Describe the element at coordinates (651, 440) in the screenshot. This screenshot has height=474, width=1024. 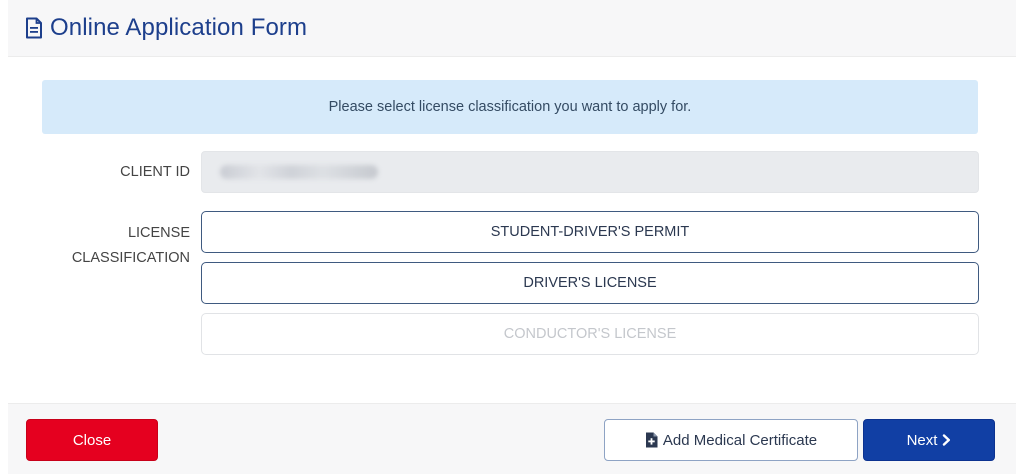
I see `medical-file-icon` at that location.